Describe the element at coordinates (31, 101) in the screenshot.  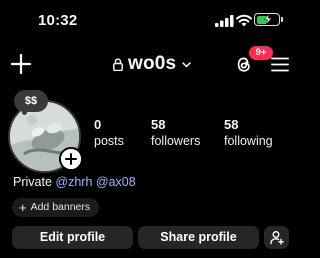
I see `note-bubble: $$` at that location.